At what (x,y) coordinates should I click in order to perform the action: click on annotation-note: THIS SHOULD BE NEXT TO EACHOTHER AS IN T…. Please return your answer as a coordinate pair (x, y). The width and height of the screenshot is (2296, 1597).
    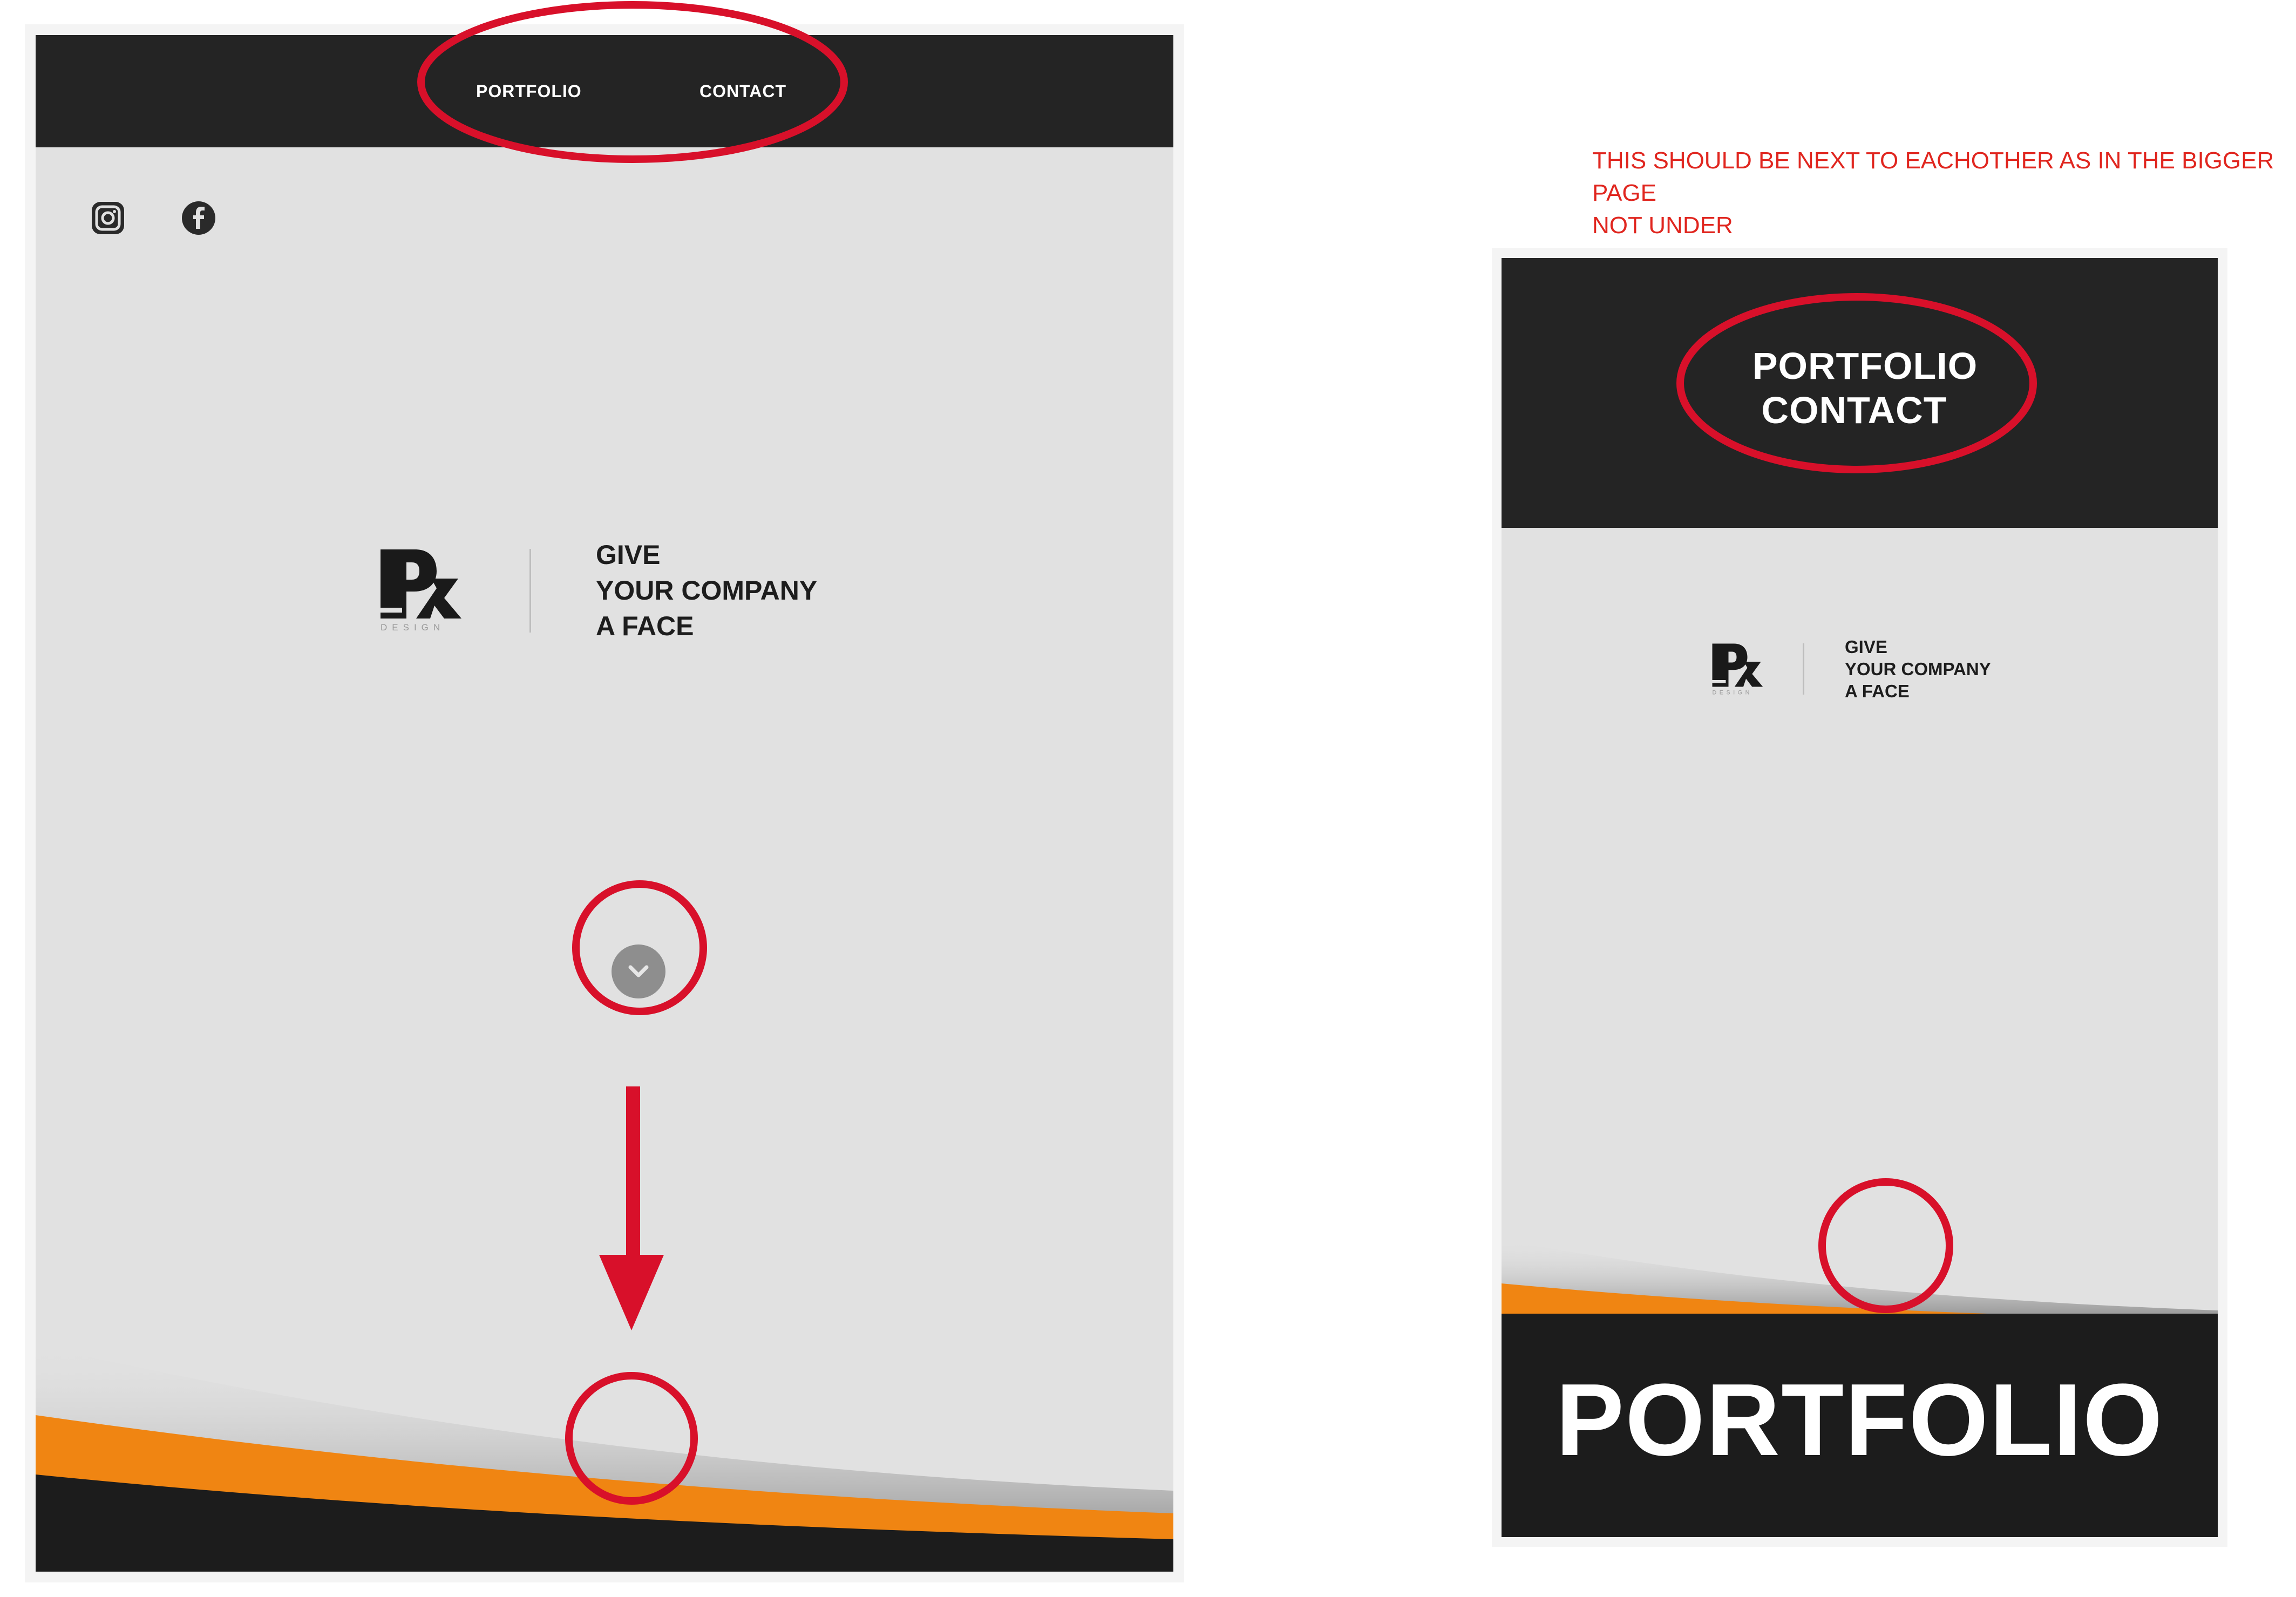
    Looking at the image, I should click on (1943, 193).